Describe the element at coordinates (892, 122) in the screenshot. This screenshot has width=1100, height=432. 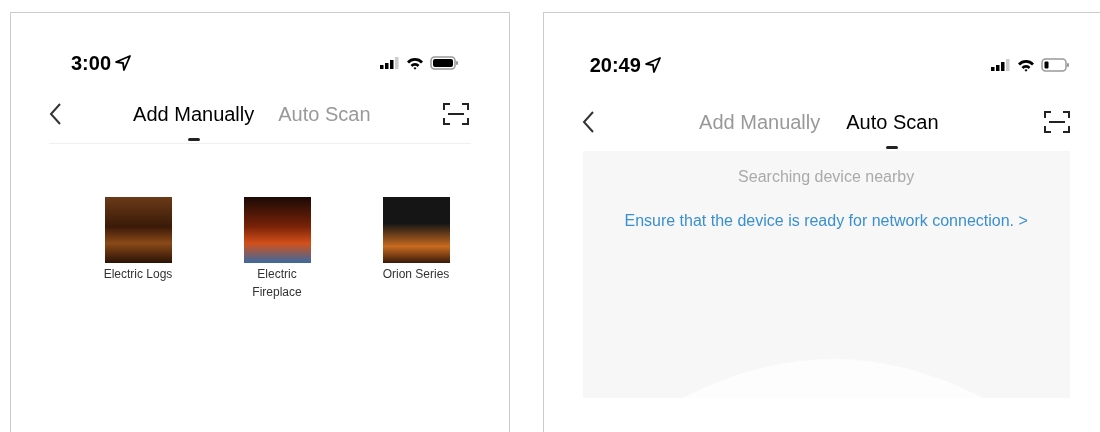
I see `tab: Auto Scan` at that location.